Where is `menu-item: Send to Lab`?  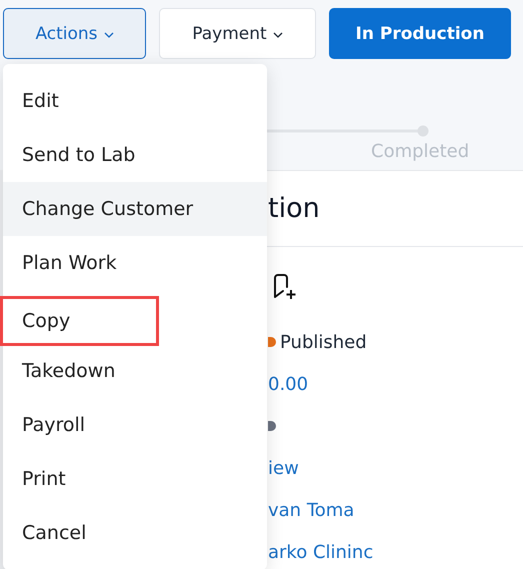 menu-item: Send to Lab is located at coordinates (135, 155).